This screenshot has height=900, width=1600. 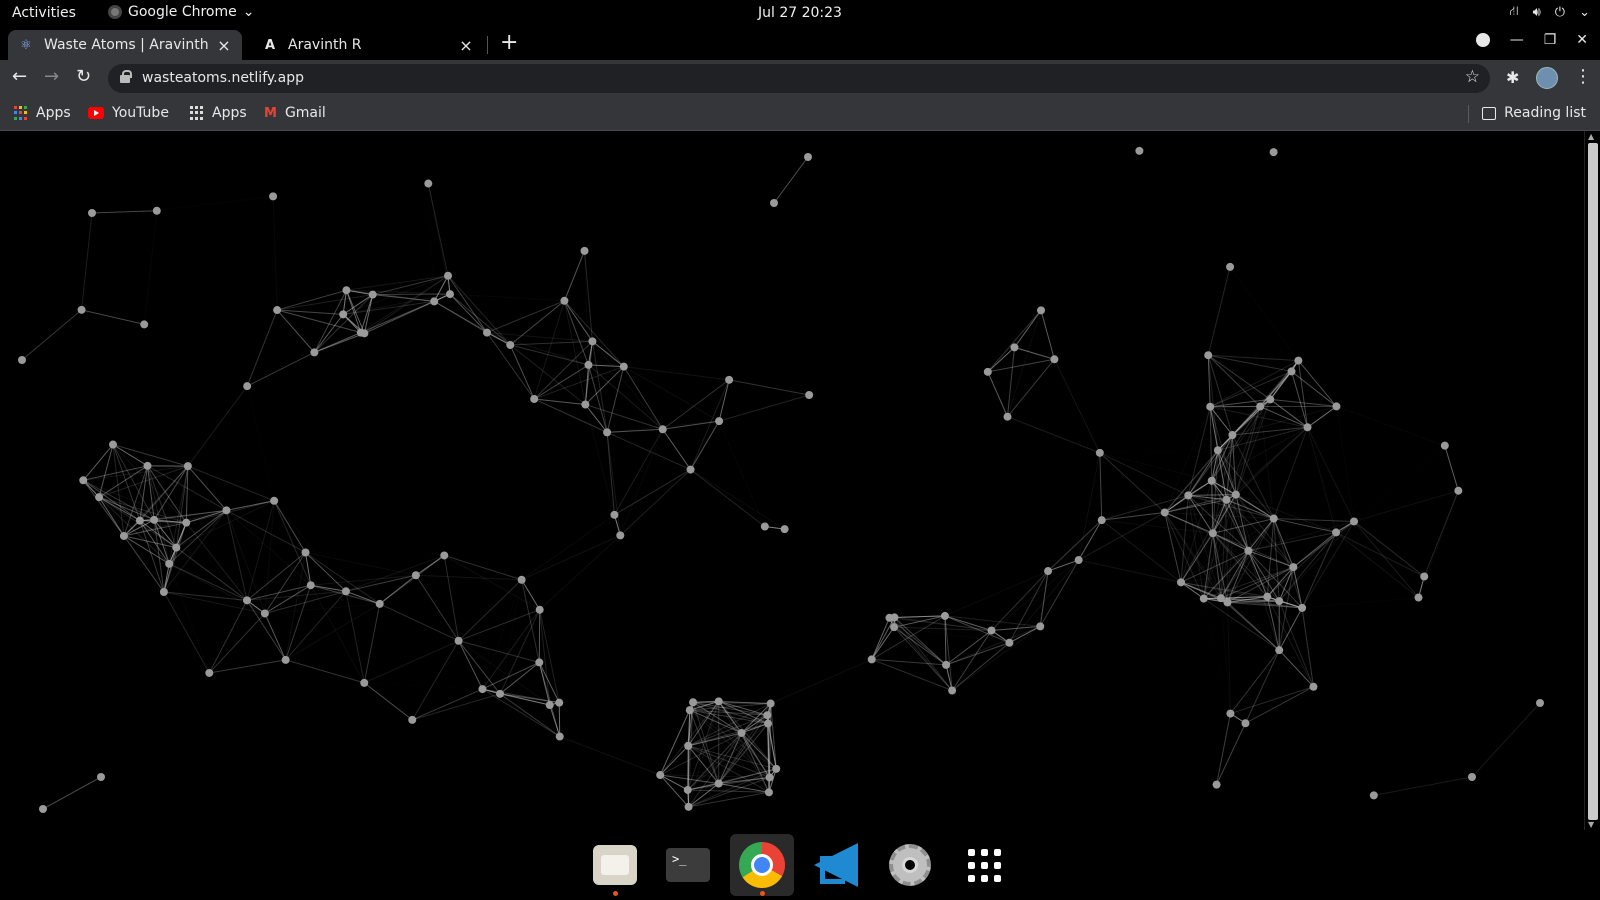 What do you see at coordinates (1591, 136) in the screenshot?
I see `scroll-up-arrow-icon: ▲` at bounding box center [1591, 136].